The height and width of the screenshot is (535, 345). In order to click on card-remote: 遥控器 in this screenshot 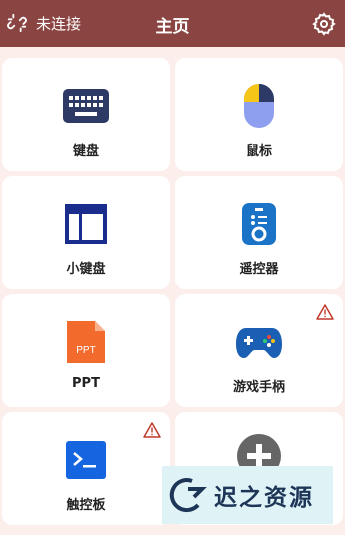, I will do `click(259, 232)`.